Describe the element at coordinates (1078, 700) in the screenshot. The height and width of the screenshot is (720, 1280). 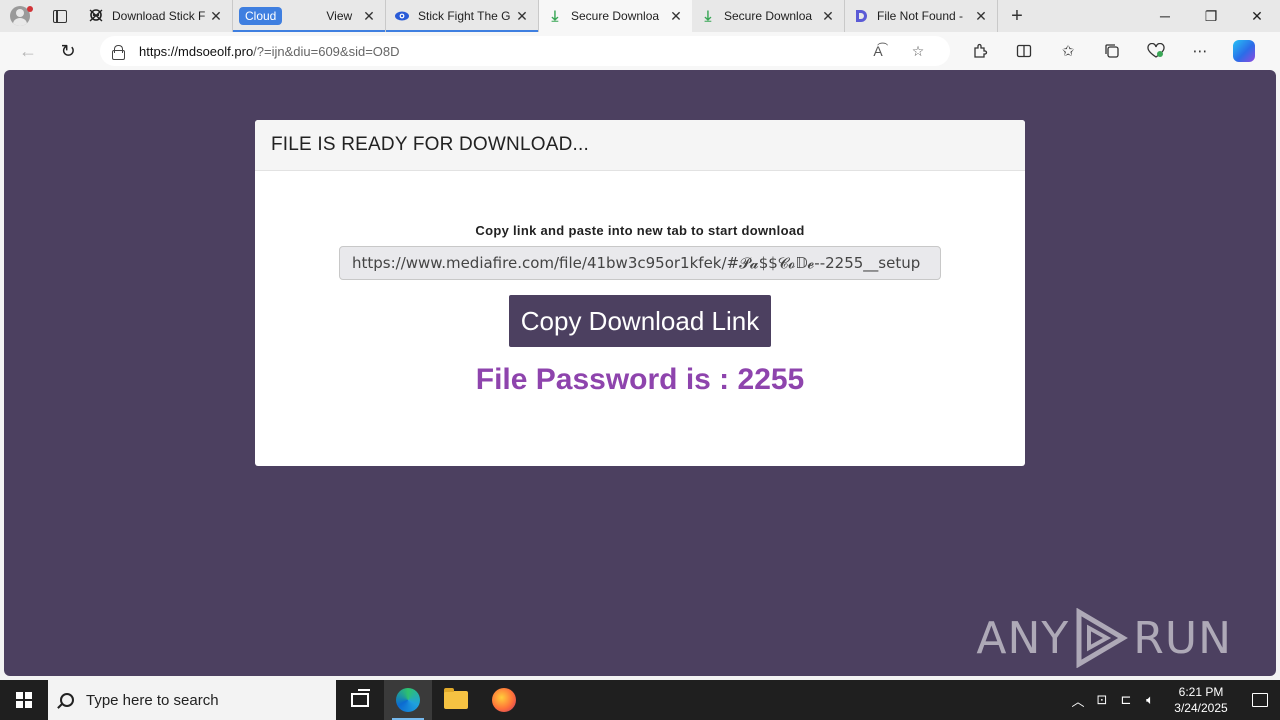
I see `chevron-up-icon: ︿` at that location.